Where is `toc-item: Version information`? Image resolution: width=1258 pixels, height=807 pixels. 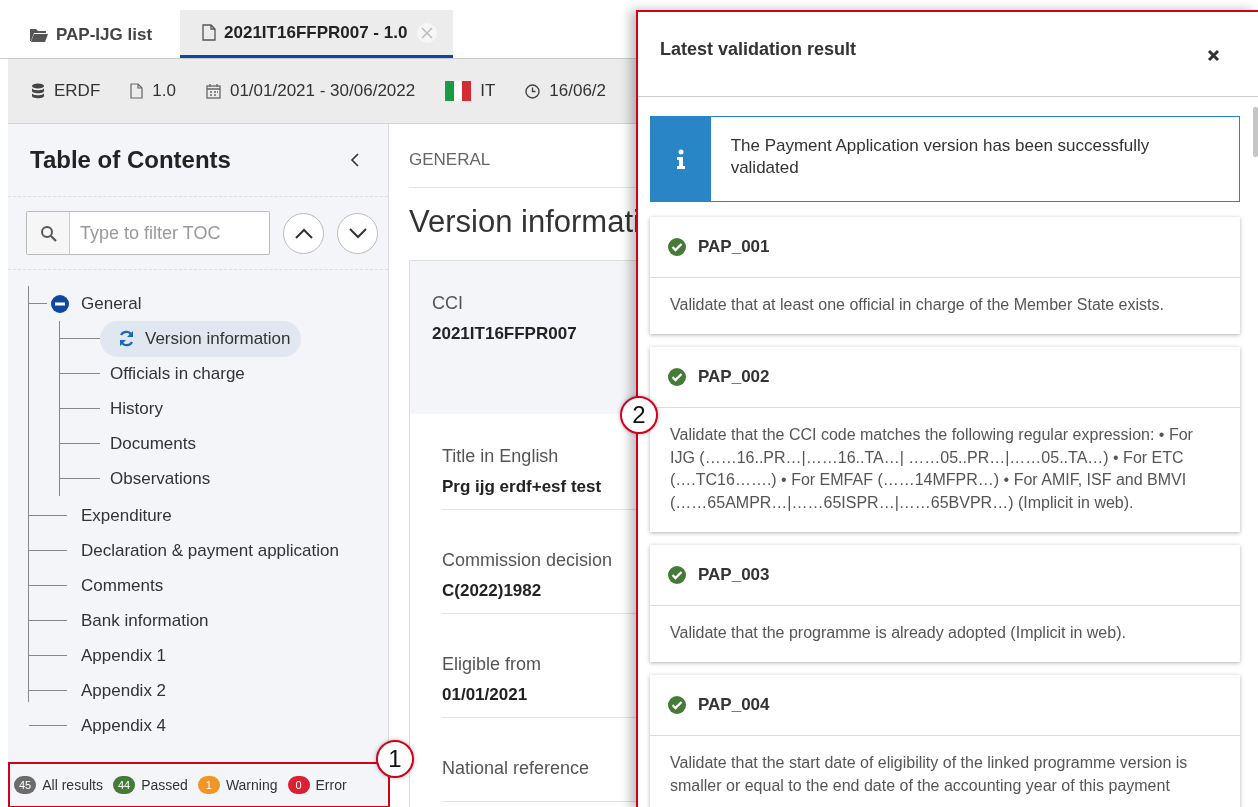
toc-item: Version information is located at coordinates (200, 338).